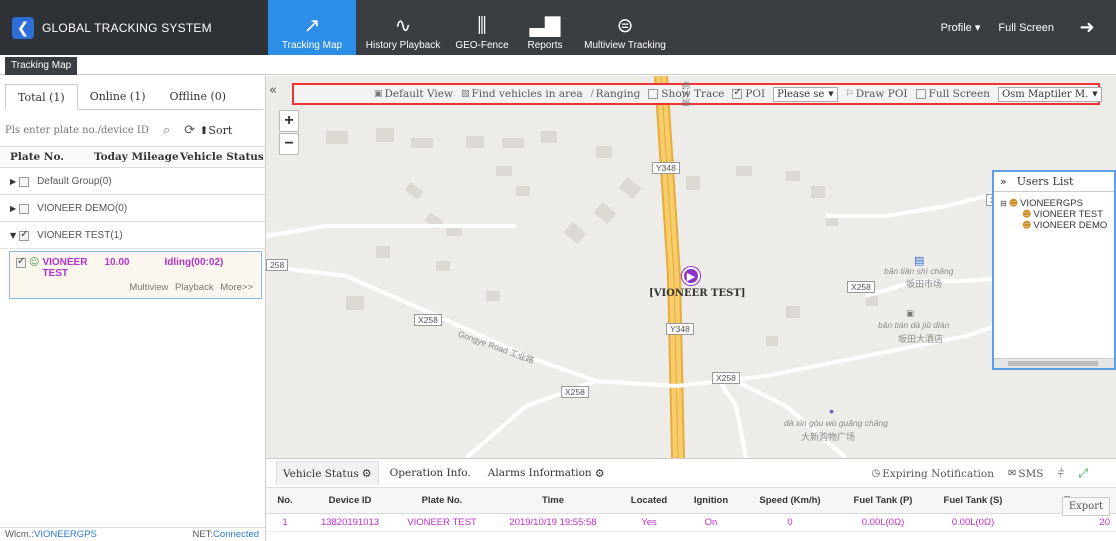 This screenshot has width=1116, height=541. I want to click on nav-reports: ▃▇ Reports, so click(545, 27).